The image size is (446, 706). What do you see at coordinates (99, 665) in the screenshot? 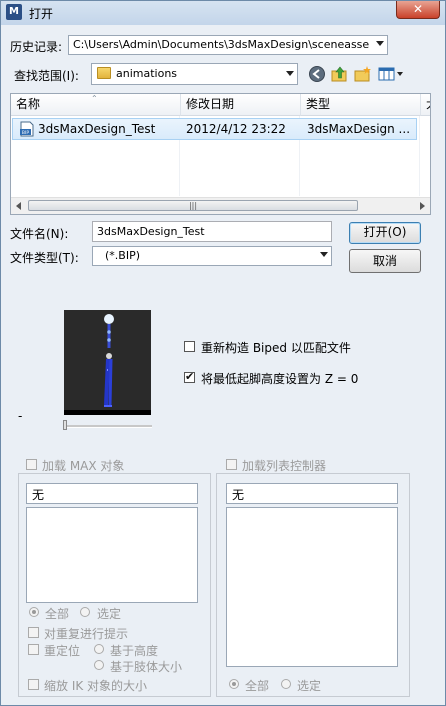
I see `radio-limb` at bounding box center [99, 665].